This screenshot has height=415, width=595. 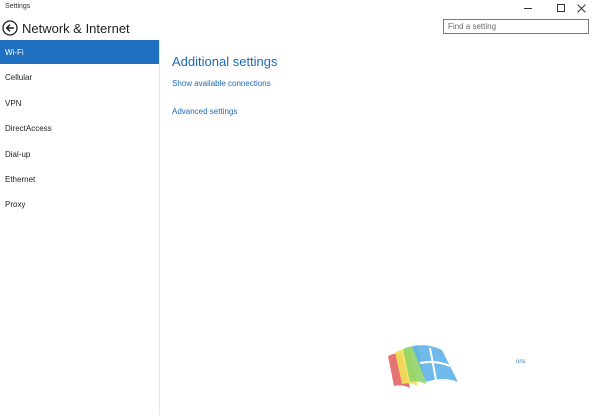 I want to click on back-arrow-icon, so click(x=10, y=28).